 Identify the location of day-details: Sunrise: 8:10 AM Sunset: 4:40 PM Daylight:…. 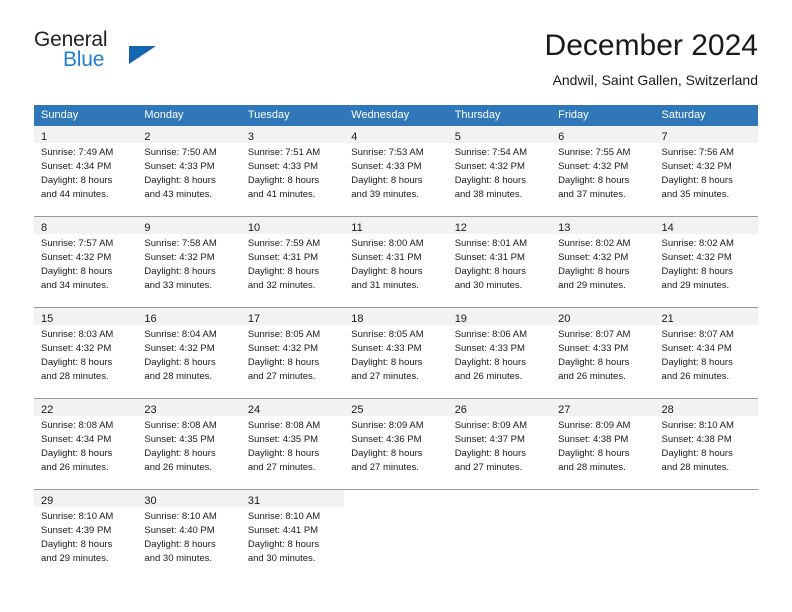
(188, 536).